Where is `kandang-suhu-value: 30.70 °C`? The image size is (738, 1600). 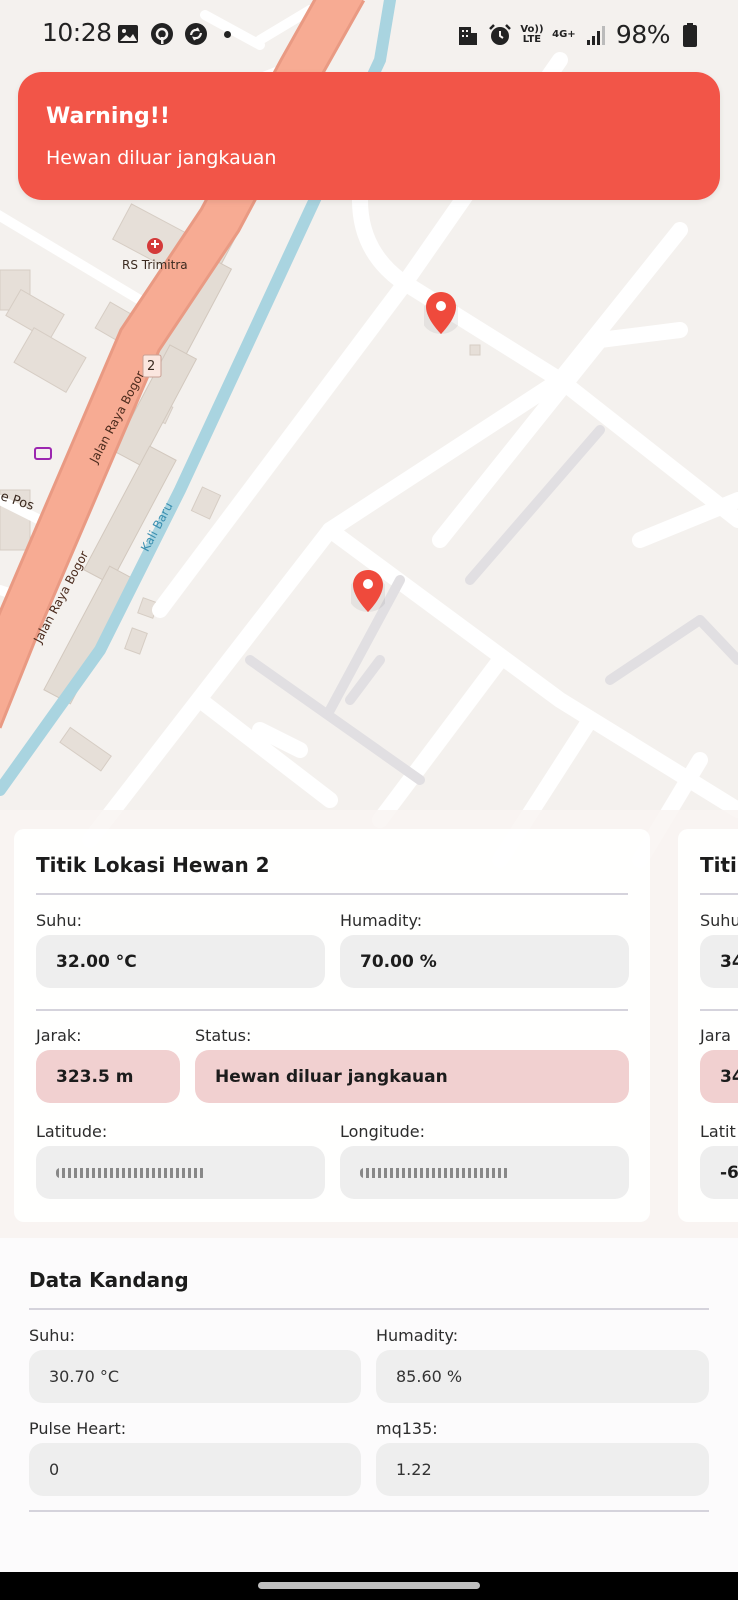
kandang-suhu-value: 30.70 °C is located at coordinates (195, 1376).